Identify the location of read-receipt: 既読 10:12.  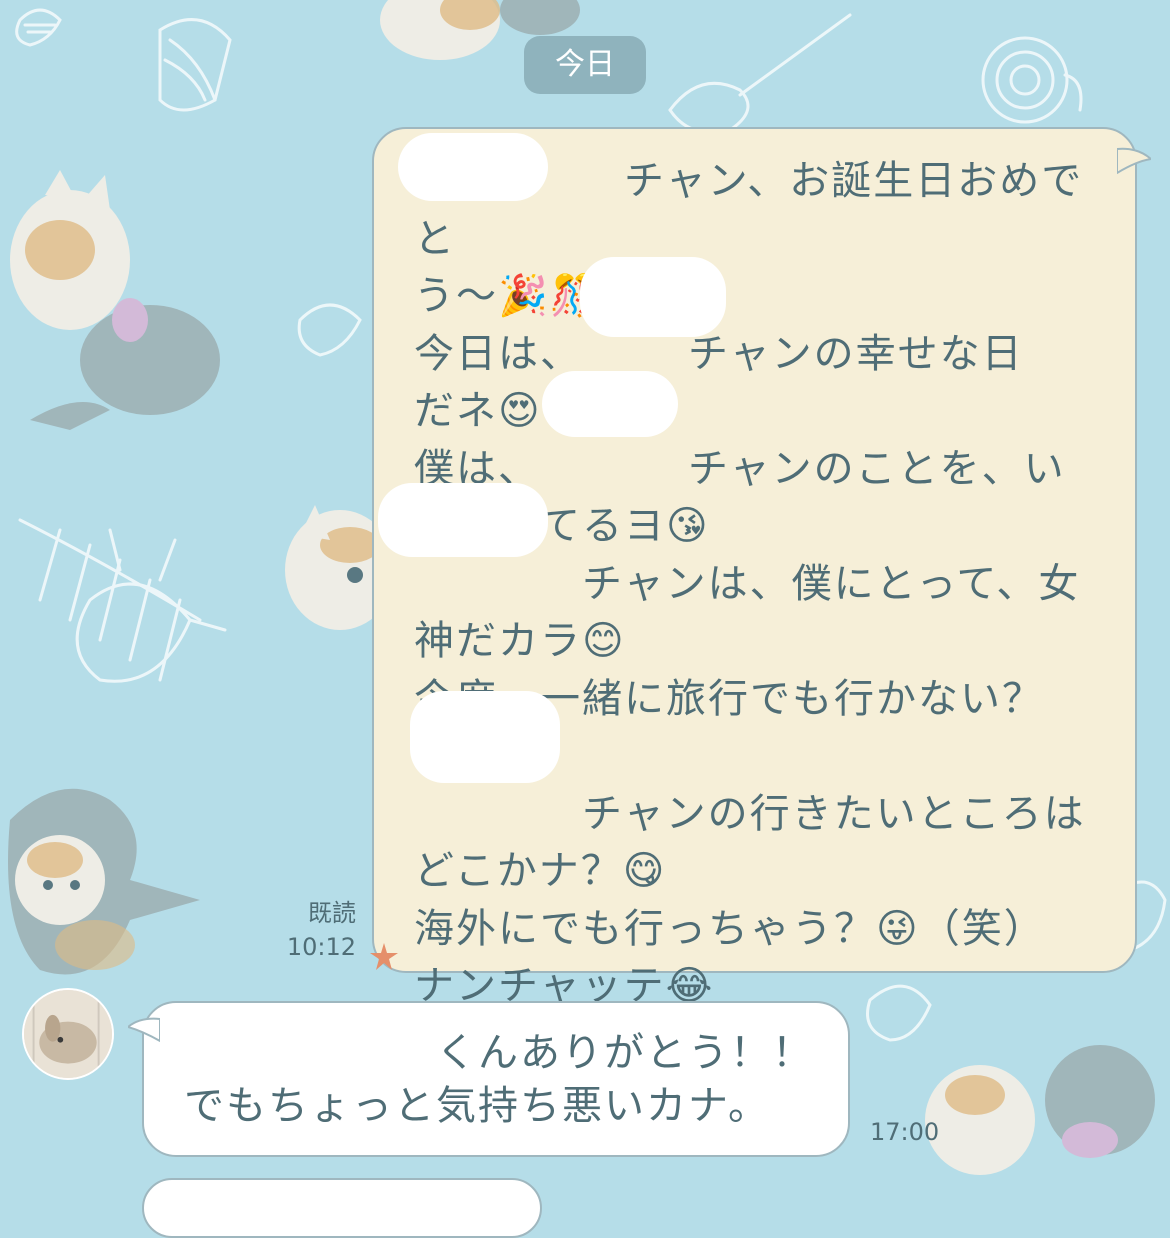
(314, 930).